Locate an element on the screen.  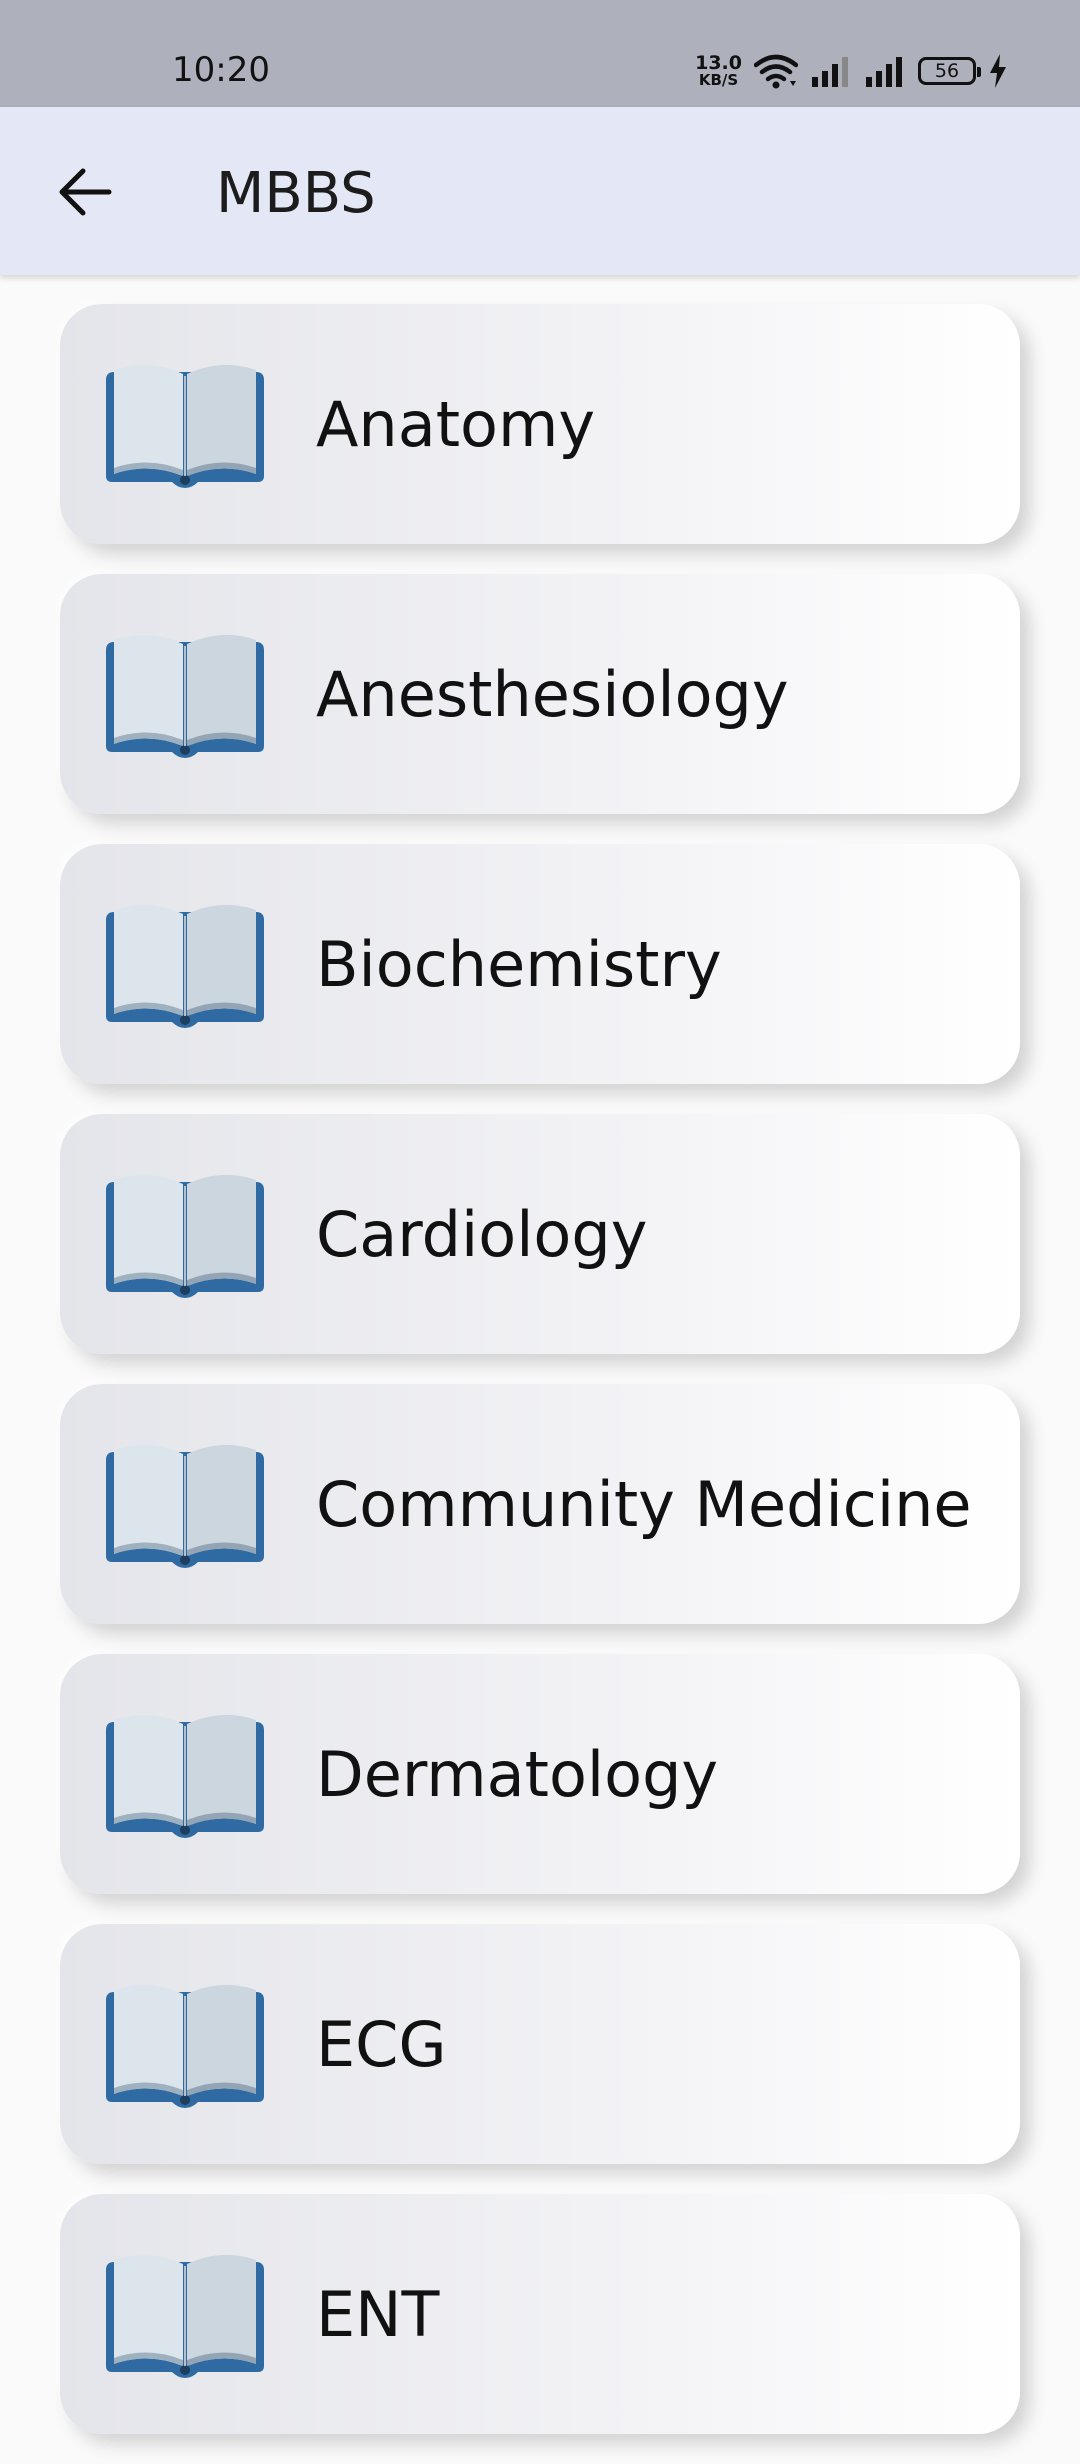
subject-card: Community Medicine is located at coordinates (540, 1504).